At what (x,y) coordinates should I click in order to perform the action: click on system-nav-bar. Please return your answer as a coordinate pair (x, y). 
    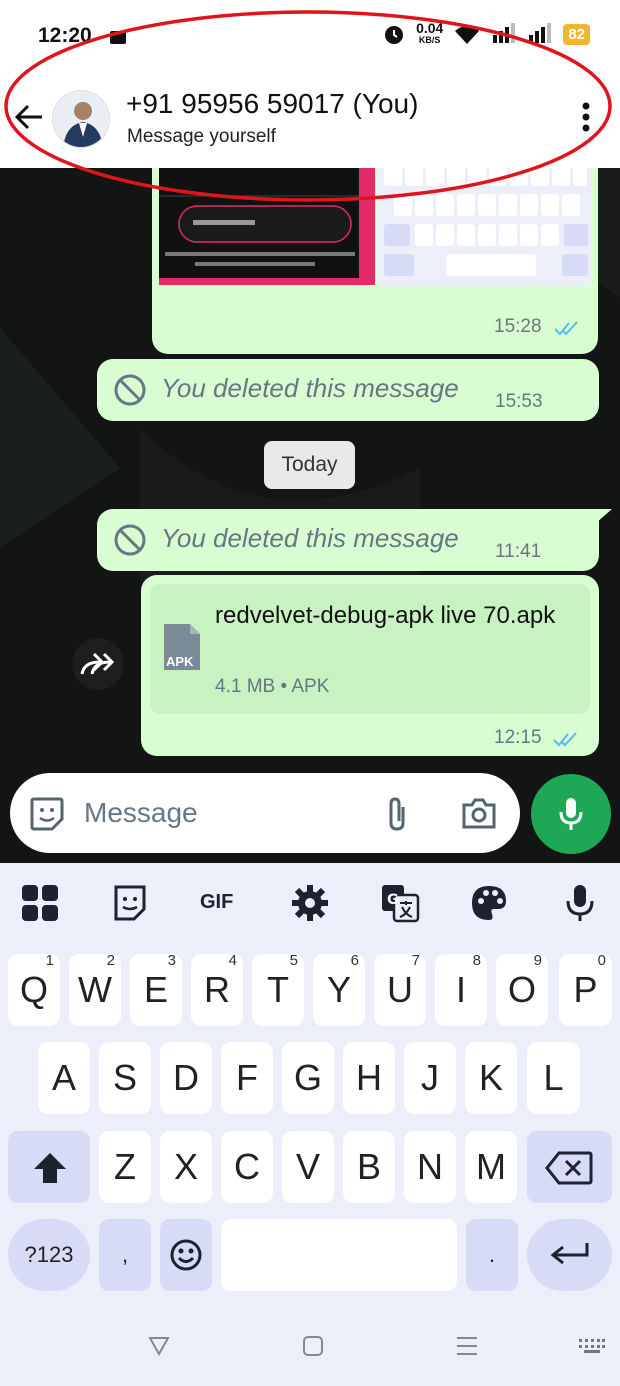
    Looking at the image, I should click on (310, 1348).